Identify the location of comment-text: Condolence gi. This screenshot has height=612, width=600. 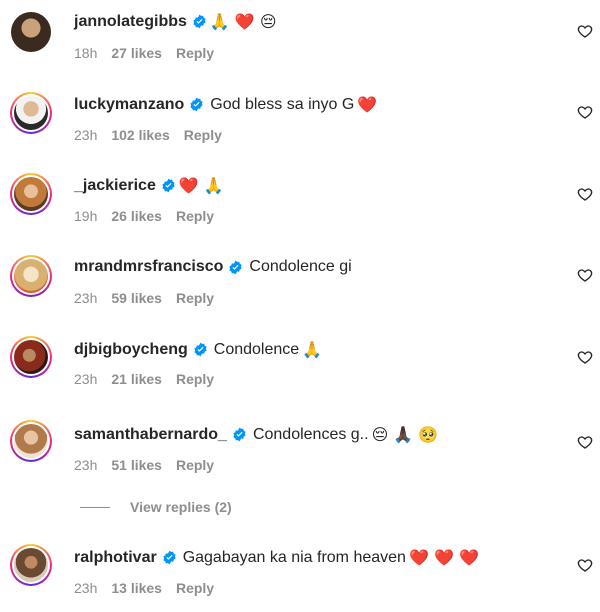
(300, 266).